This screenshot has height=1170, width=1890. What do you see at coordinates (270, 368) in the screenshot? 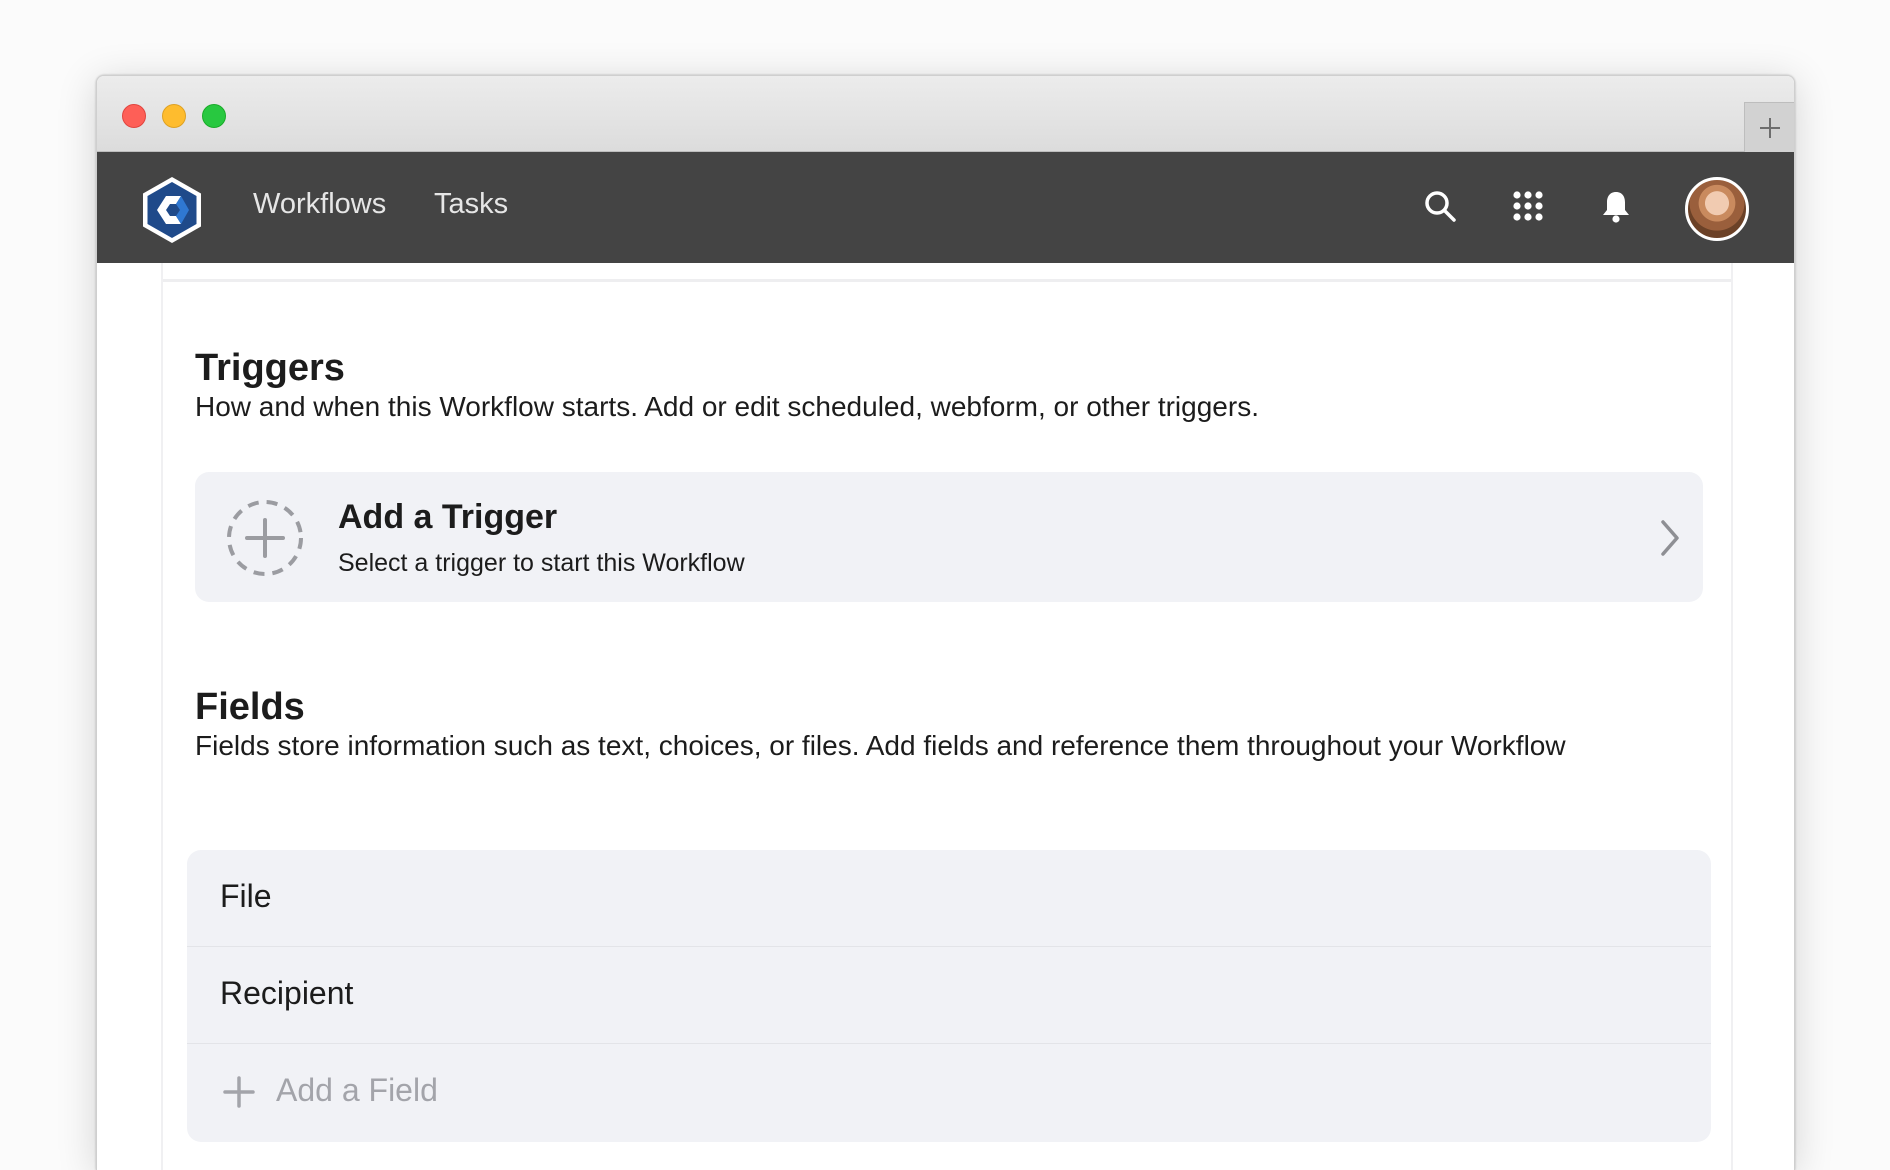
I see `triggers-heading: Triggers` at bounding box center [270, 368].